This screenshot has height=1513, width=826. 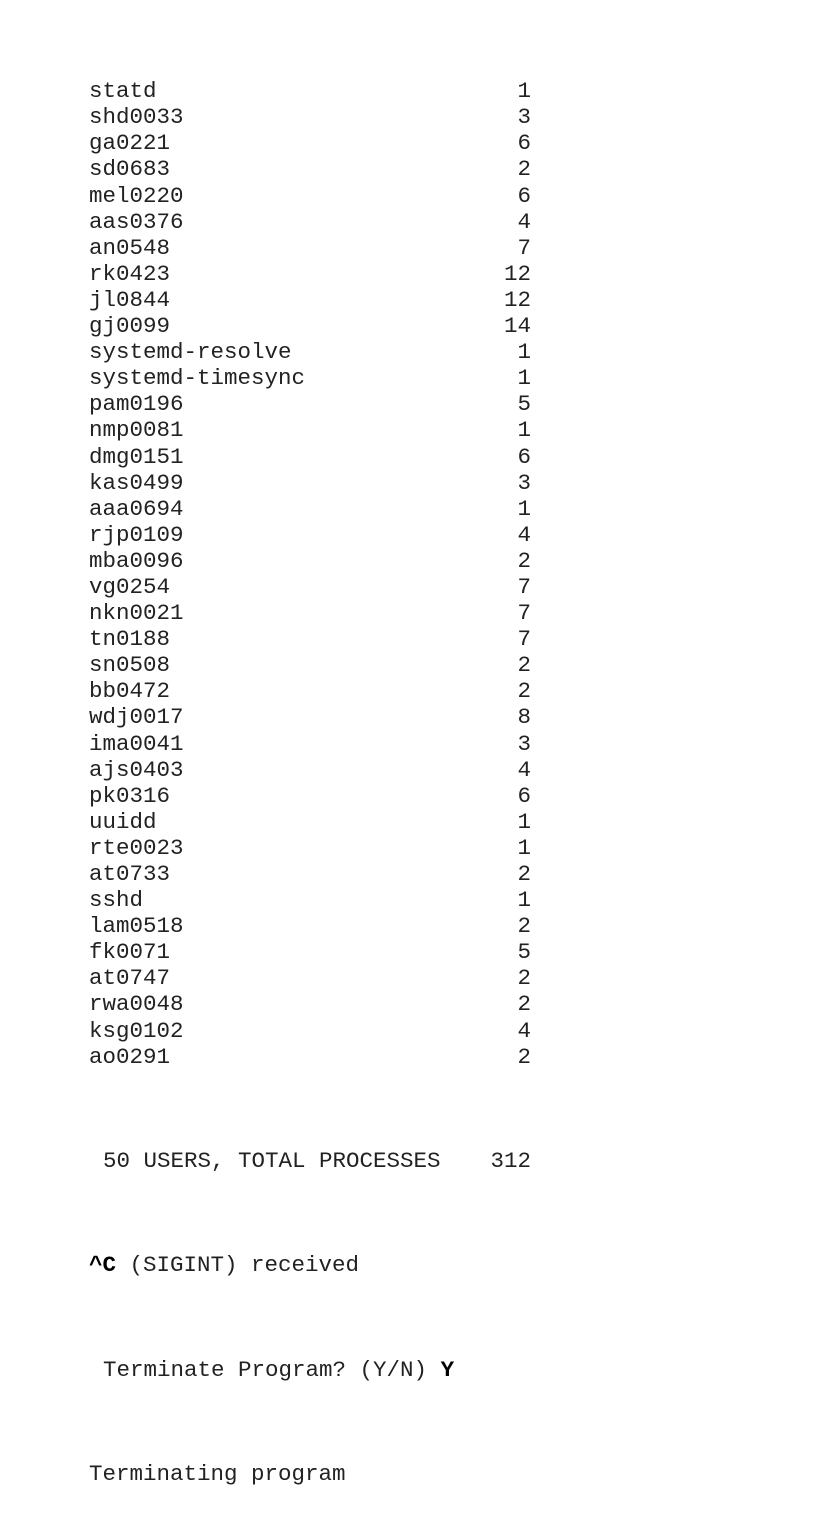 I want to click on process-user: nmp0081, so click(x=136, y=430).